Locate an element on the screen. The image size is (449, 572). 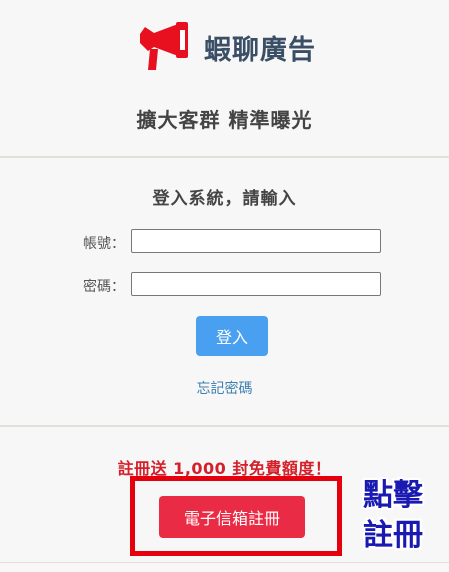
megaphone-icon is located at coordinates (164, 46).